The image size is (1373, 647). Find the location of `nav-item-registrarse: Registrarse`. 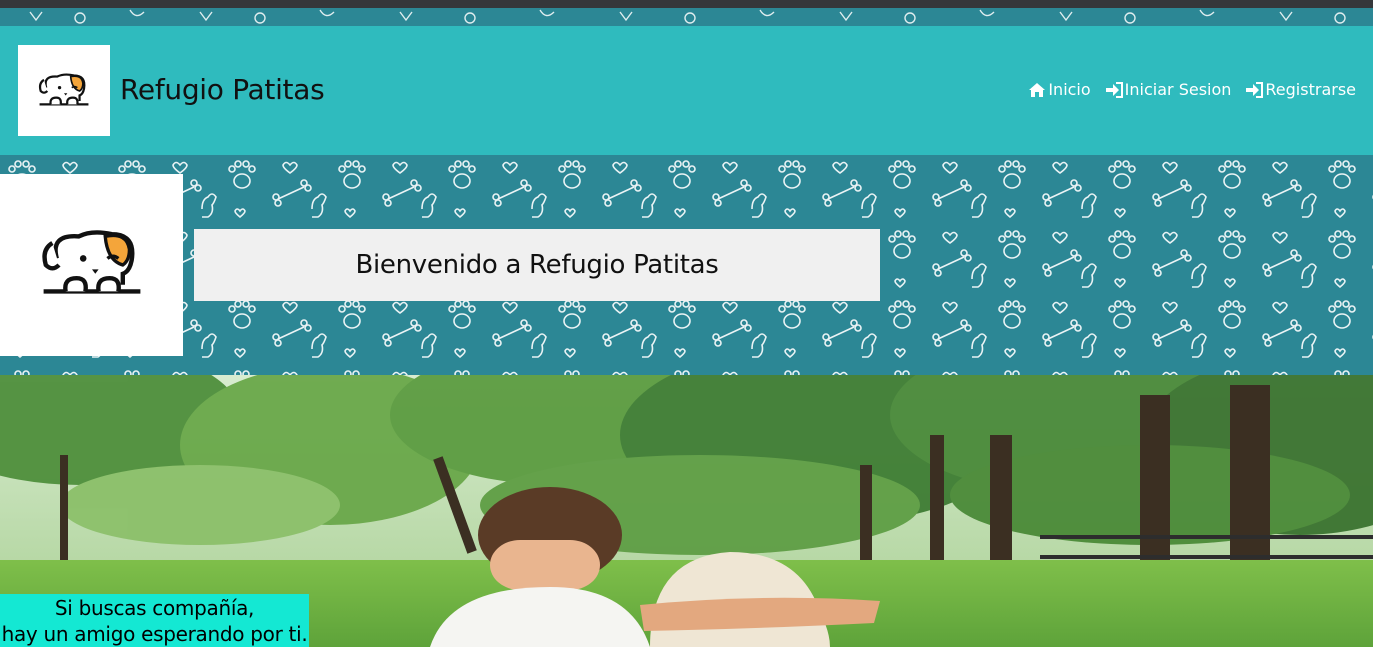

nav-item-registrarse: Registrarse is located at coordinates (1300, 89).